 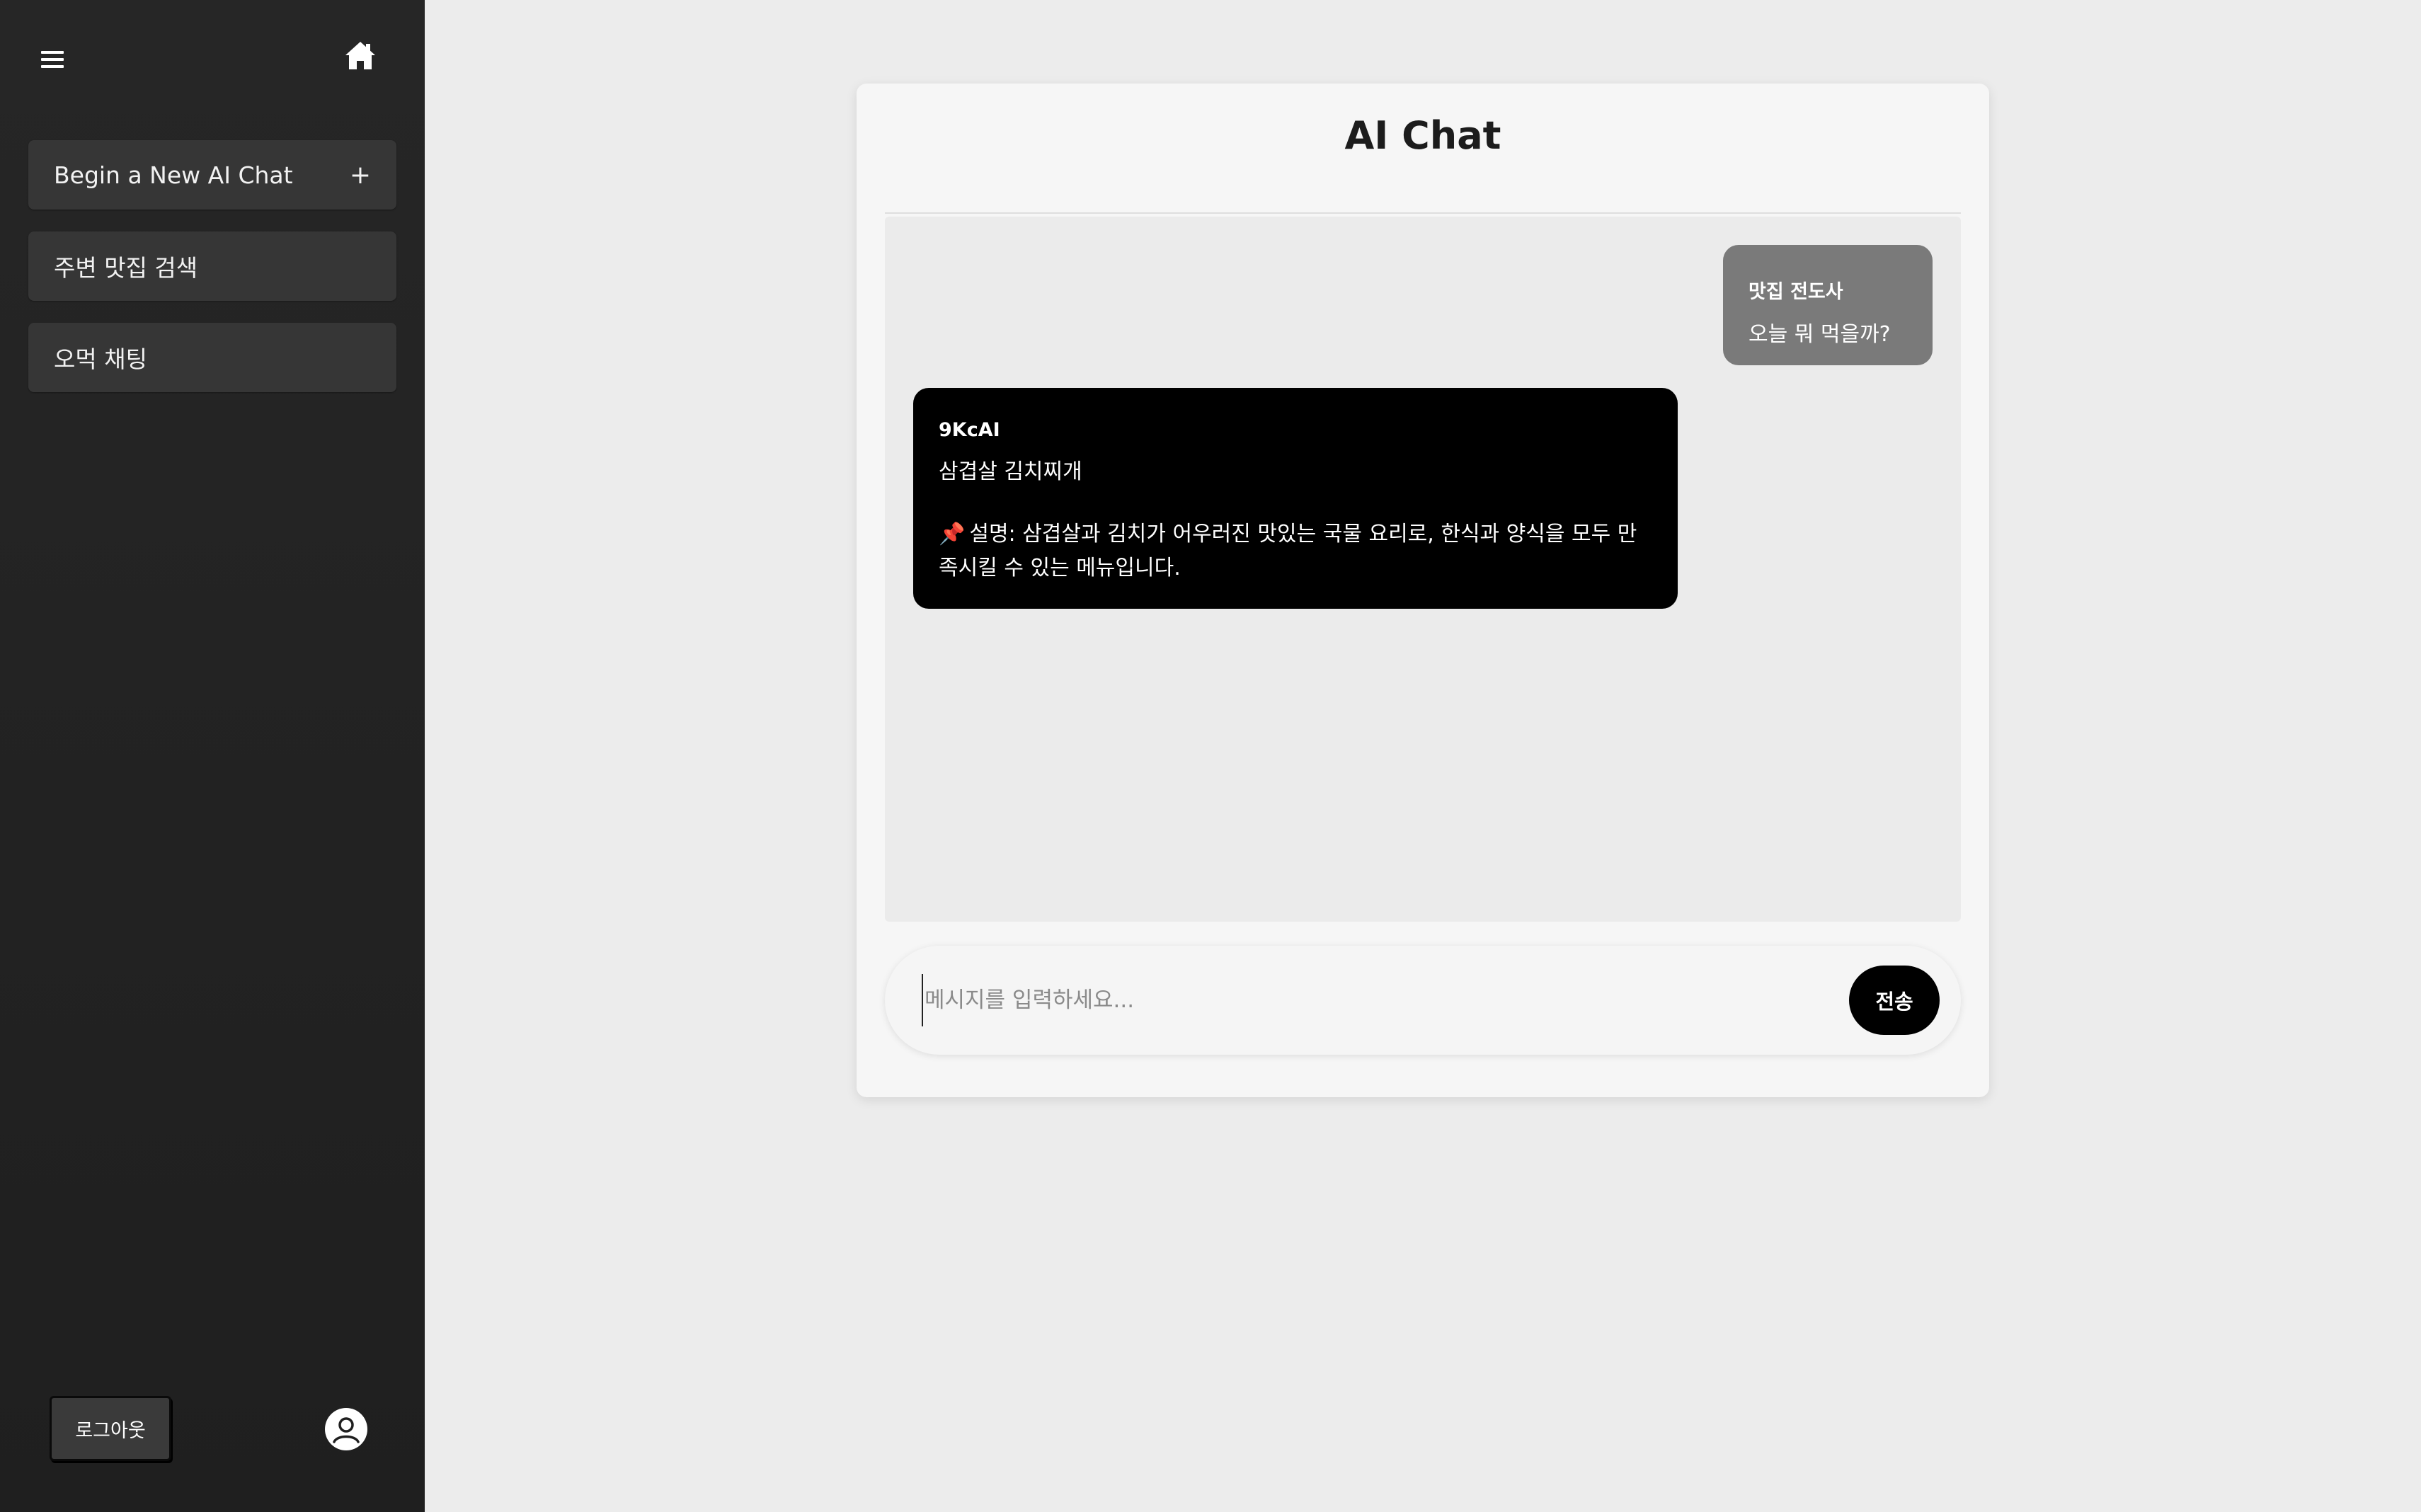 I want to click on message-text: 오늘 뭐 먹을까?, so click(x=1819, y=334).